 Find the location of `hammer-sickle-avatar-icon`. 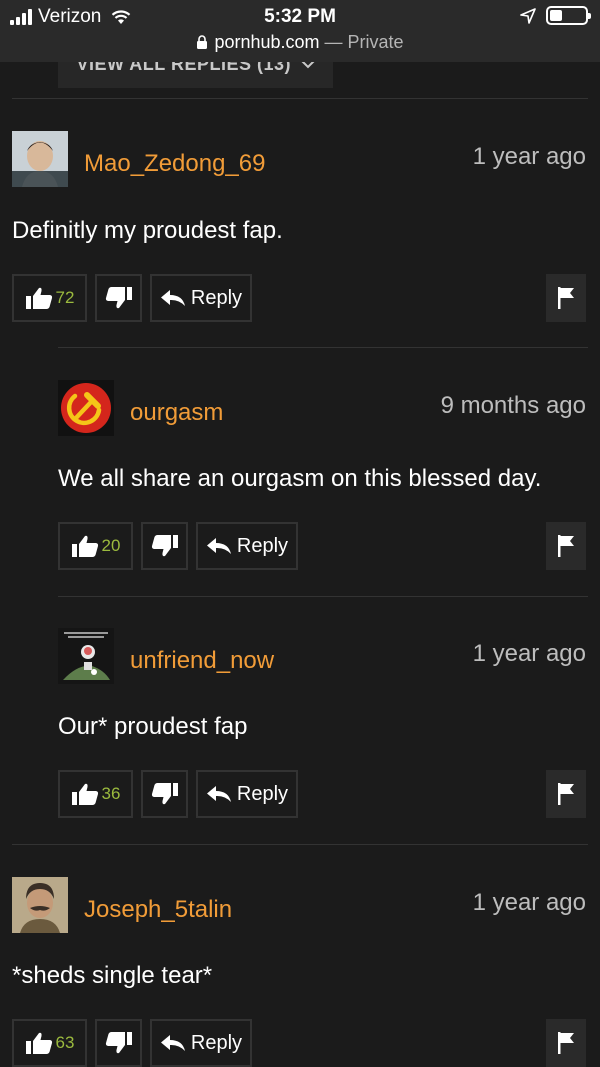

hammer-sickle-avatar-icon is located at coordinates (86, 408).